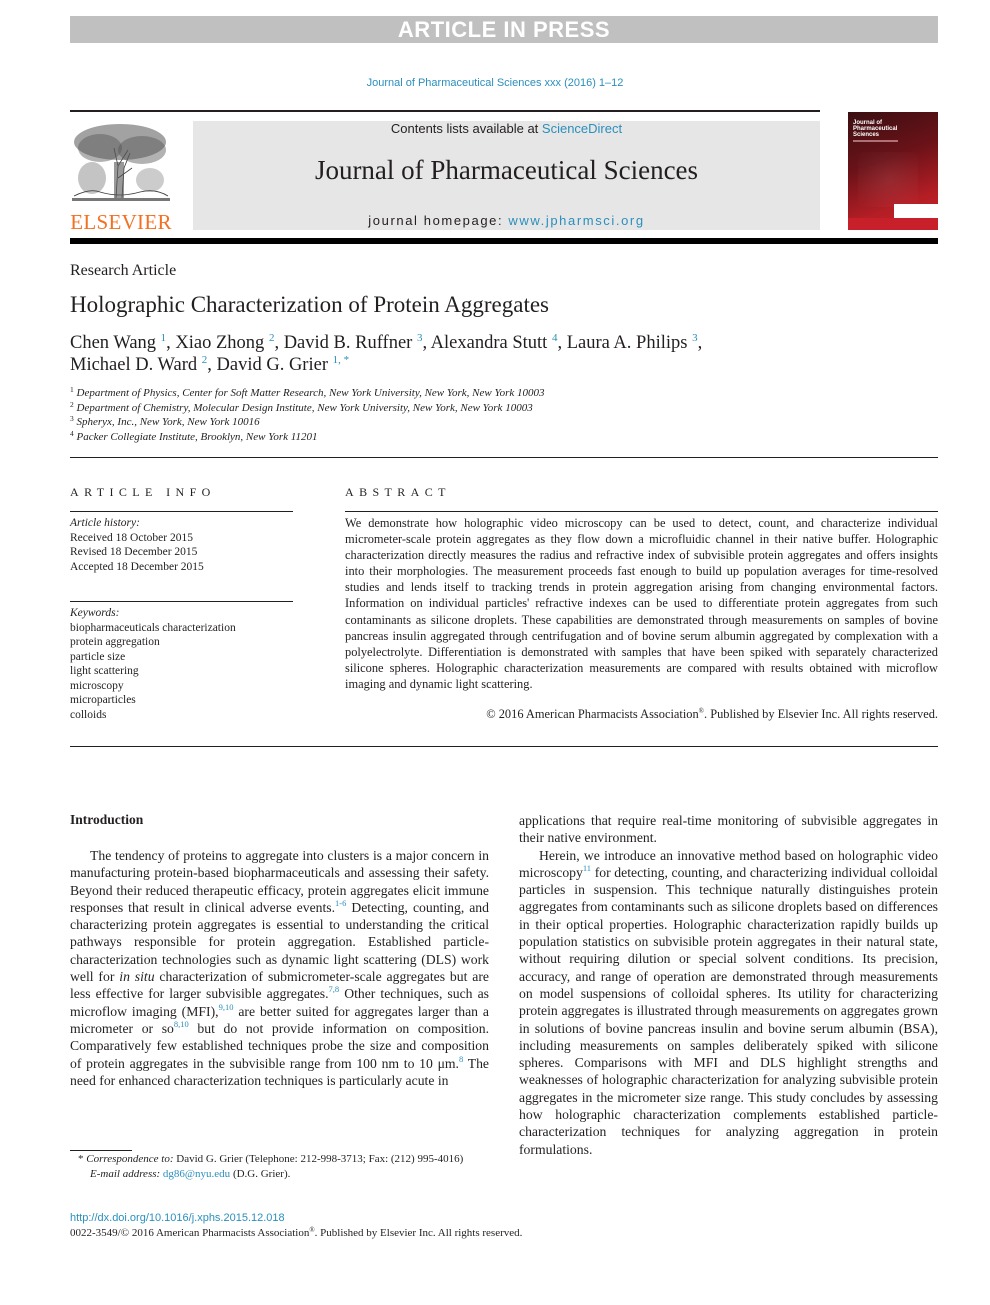  Describe the element at coordinates (121, 164) in the screenshot. I see `elsevier-tree-icon` at that location.